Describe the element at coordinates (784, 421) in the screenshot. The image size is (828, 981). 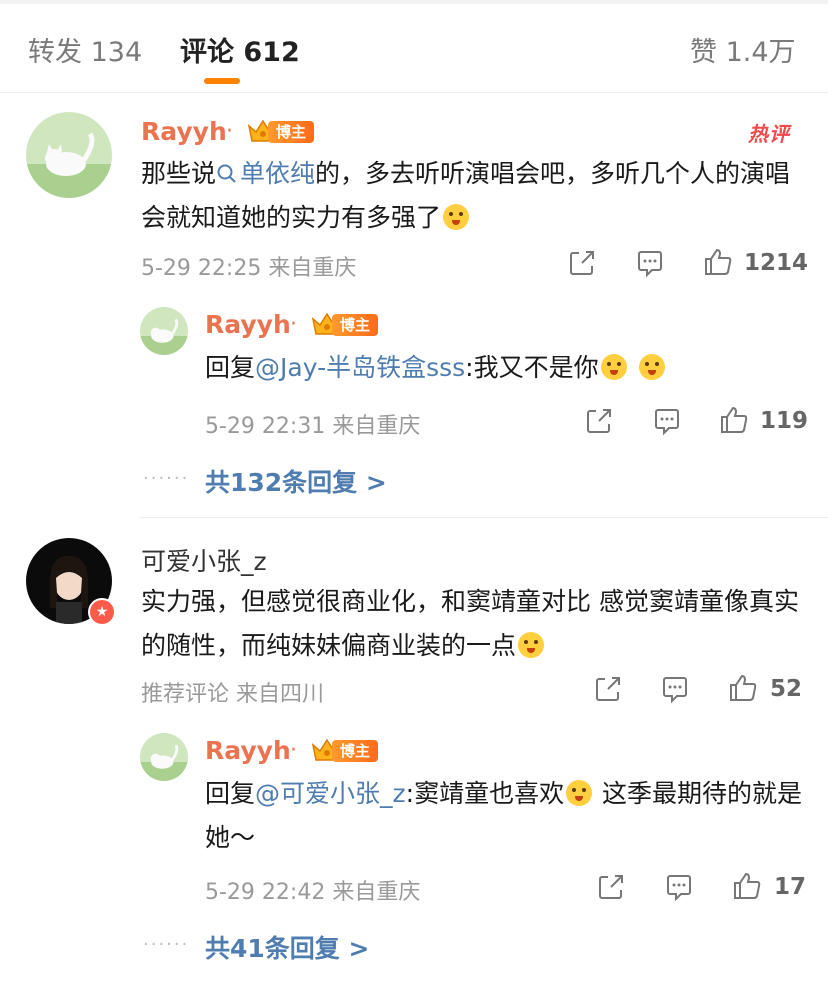
I see `like-count: 119` at that location.